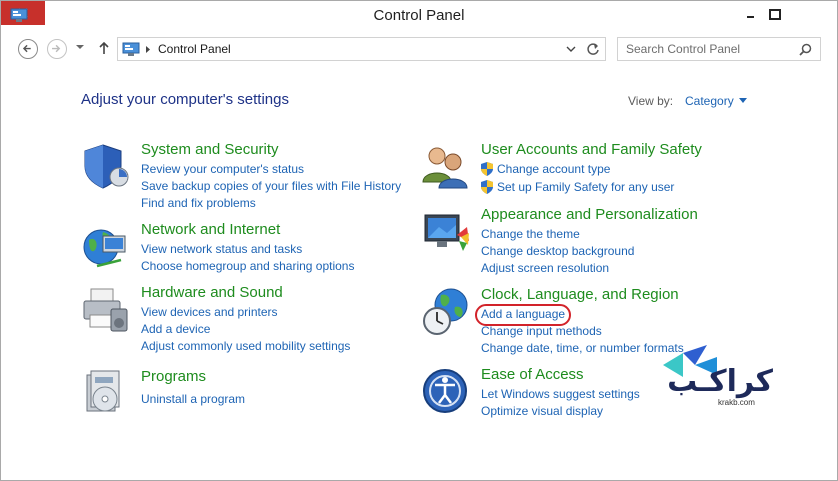 The width and height of the screenshot is (838, 481). Describe the element at coordinates (445, 311) in the screenshot. I see `clock-globe-icon` at that location.